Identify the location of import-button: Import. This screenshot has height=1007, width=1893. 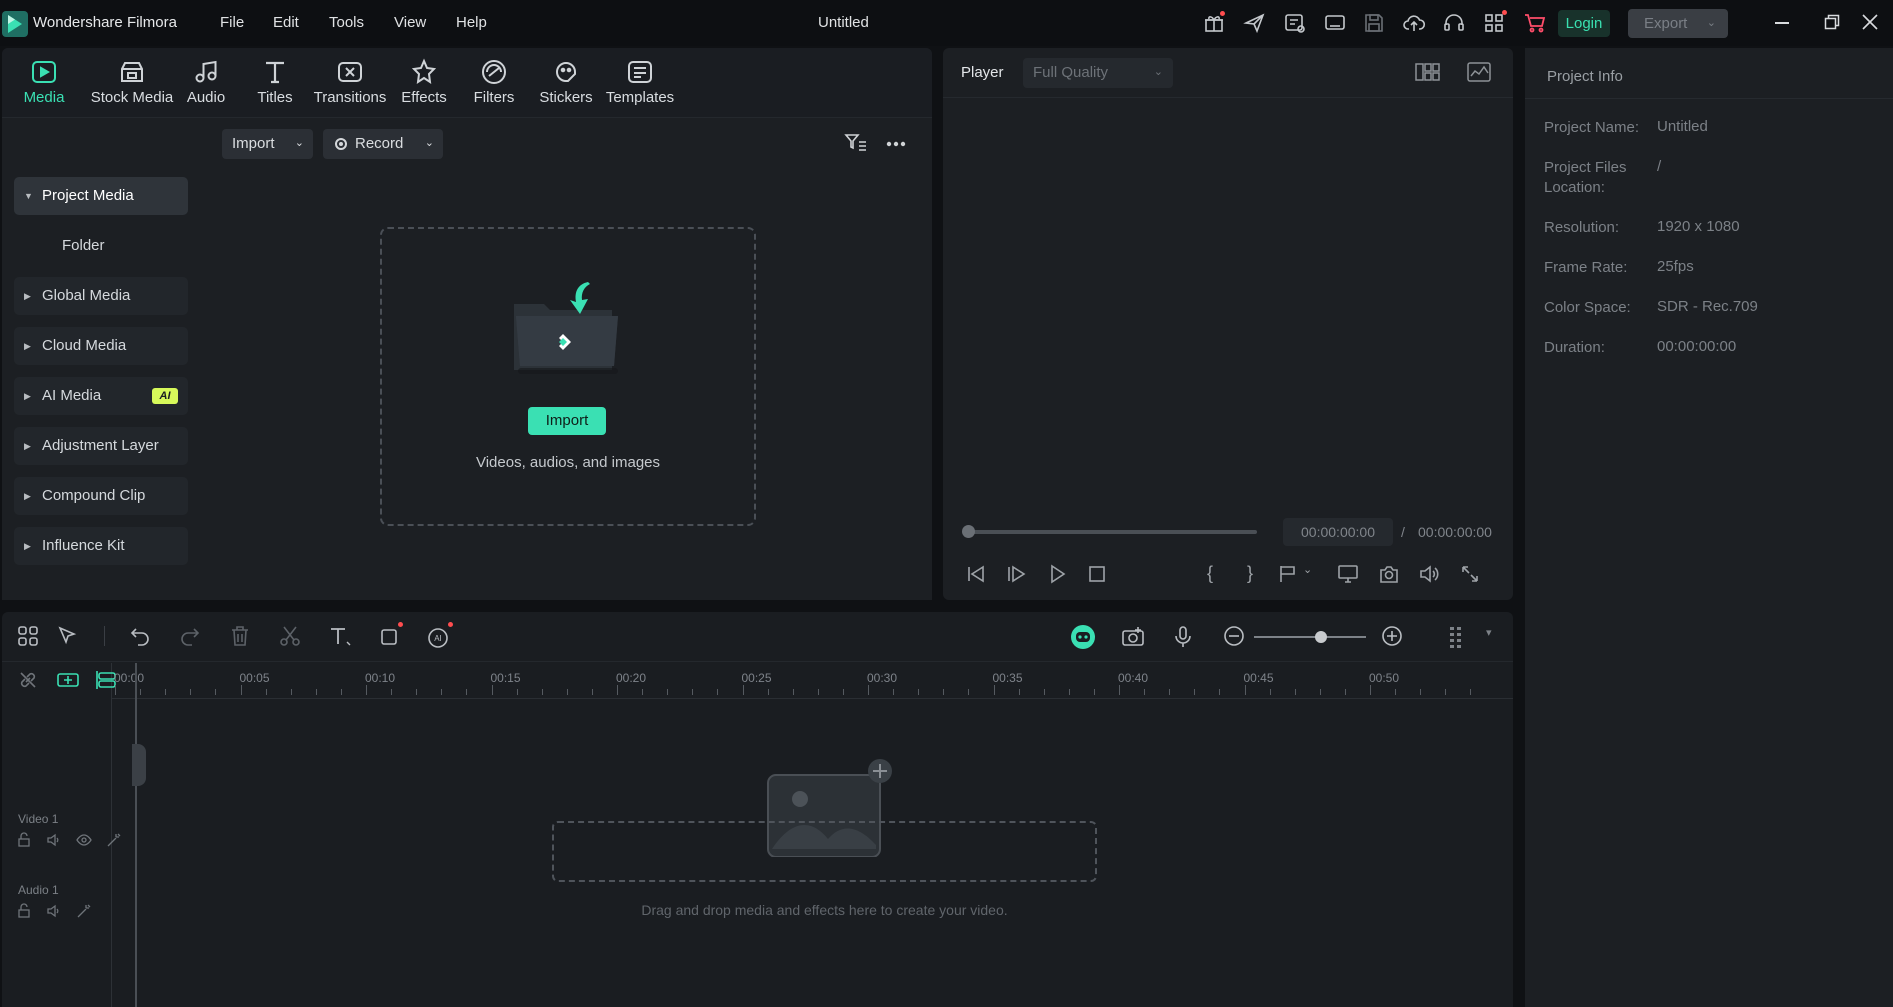
(567, 421).